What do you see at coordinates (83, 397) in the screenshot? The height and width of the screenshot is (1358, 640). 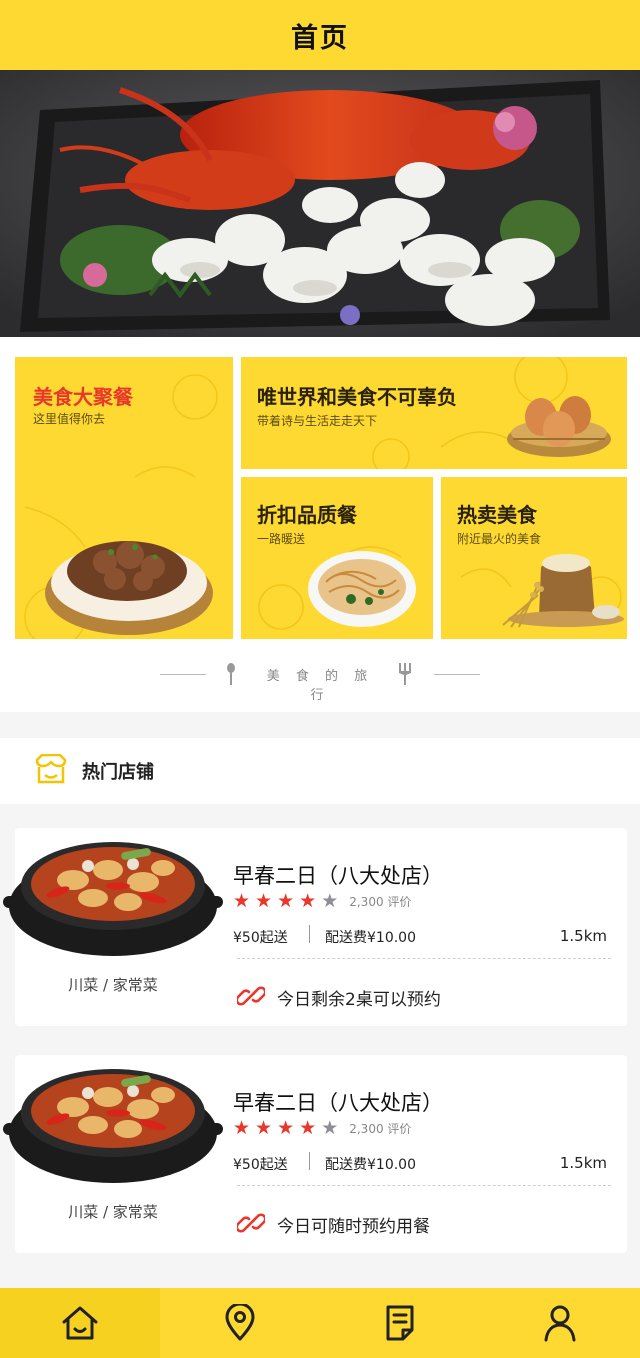 I see `card-title: 美食大聚餐` at bounding box center [83, 397].